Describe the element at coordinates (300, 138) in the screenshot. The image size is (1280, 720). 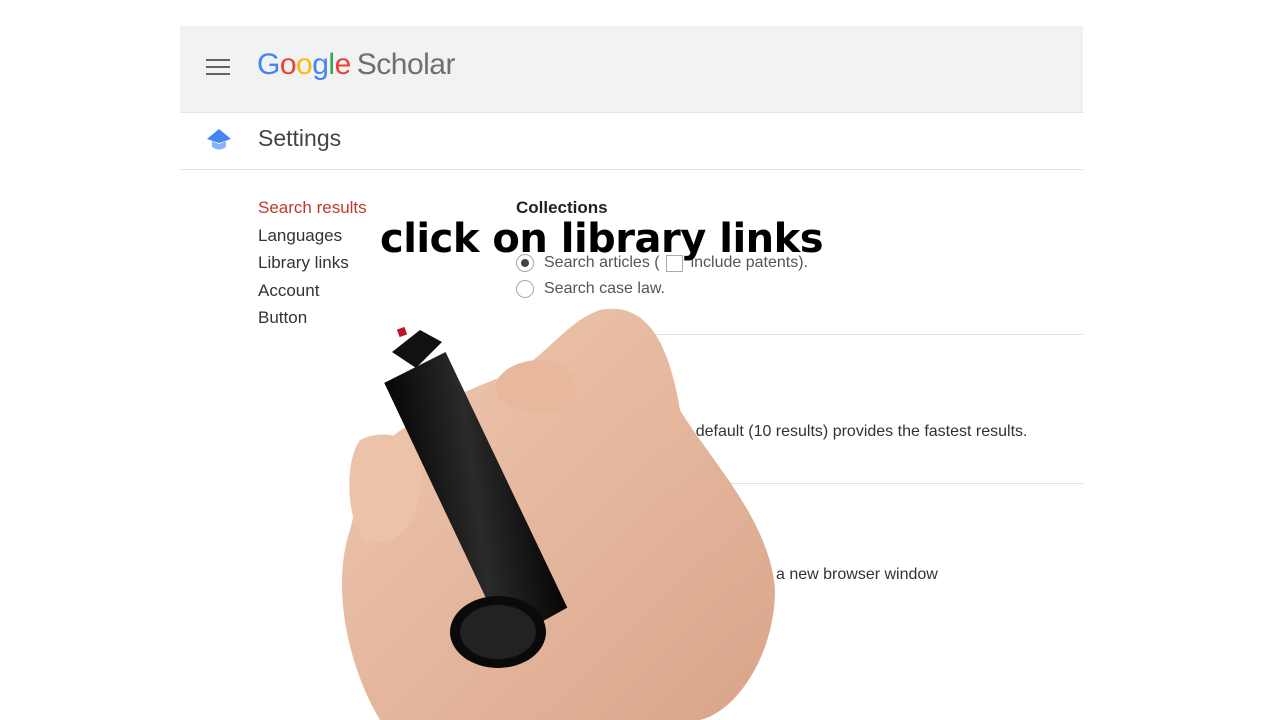
I see `page-title: Settings` at that location.